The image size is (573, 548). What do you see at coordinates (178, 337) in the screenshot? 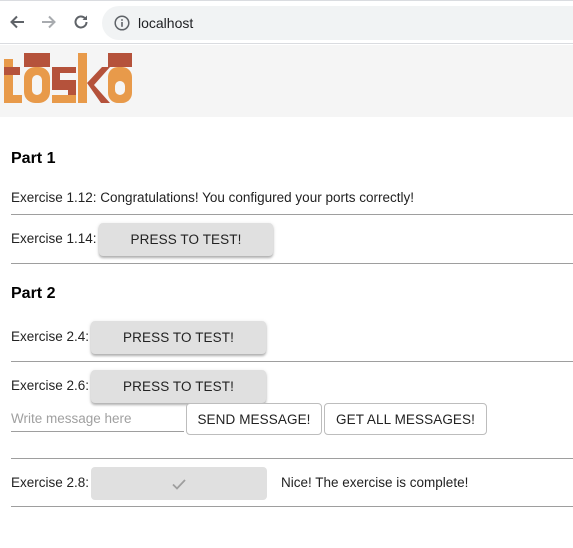
I see `exercise-2-4-test-button: PRESS TO TEST!` at bounding box center [178, 337].